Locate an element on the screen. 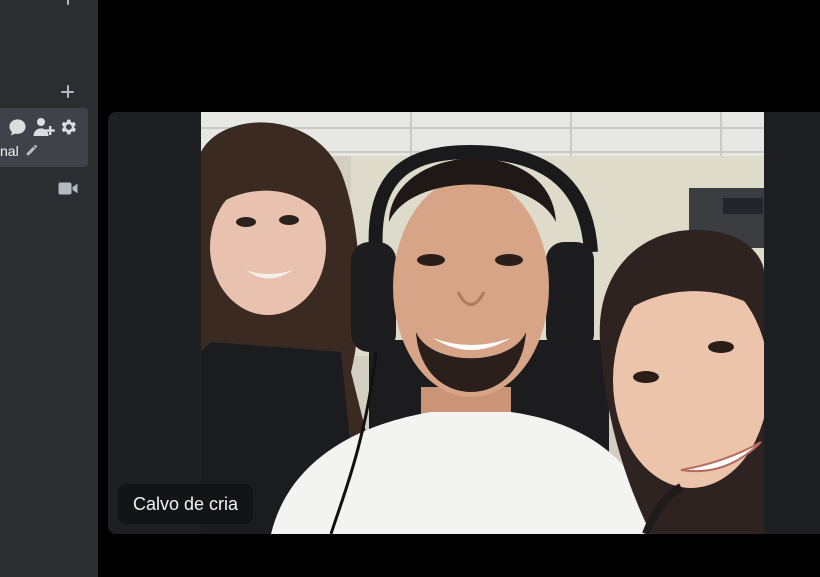 This screenshot has height=577, width=820. participant-name-tag: Calvo de cria is located at coordinates (186, 504).